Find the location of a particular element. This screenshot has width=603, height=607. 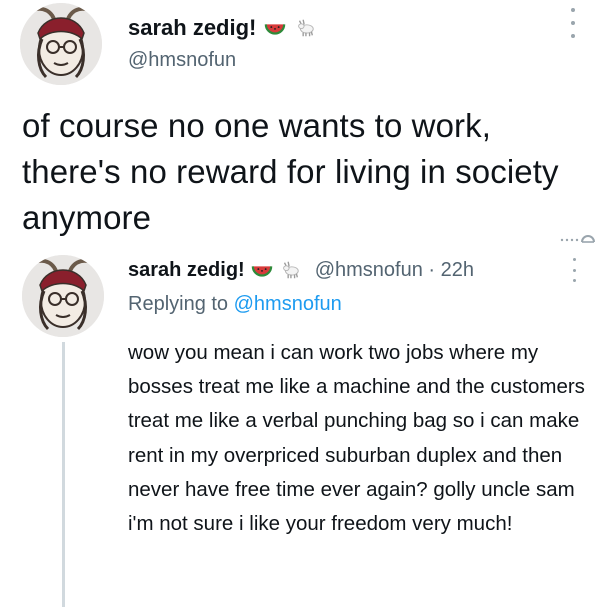

replying-to: Replying to @hmsnofun is located at coordinates (235, 304).